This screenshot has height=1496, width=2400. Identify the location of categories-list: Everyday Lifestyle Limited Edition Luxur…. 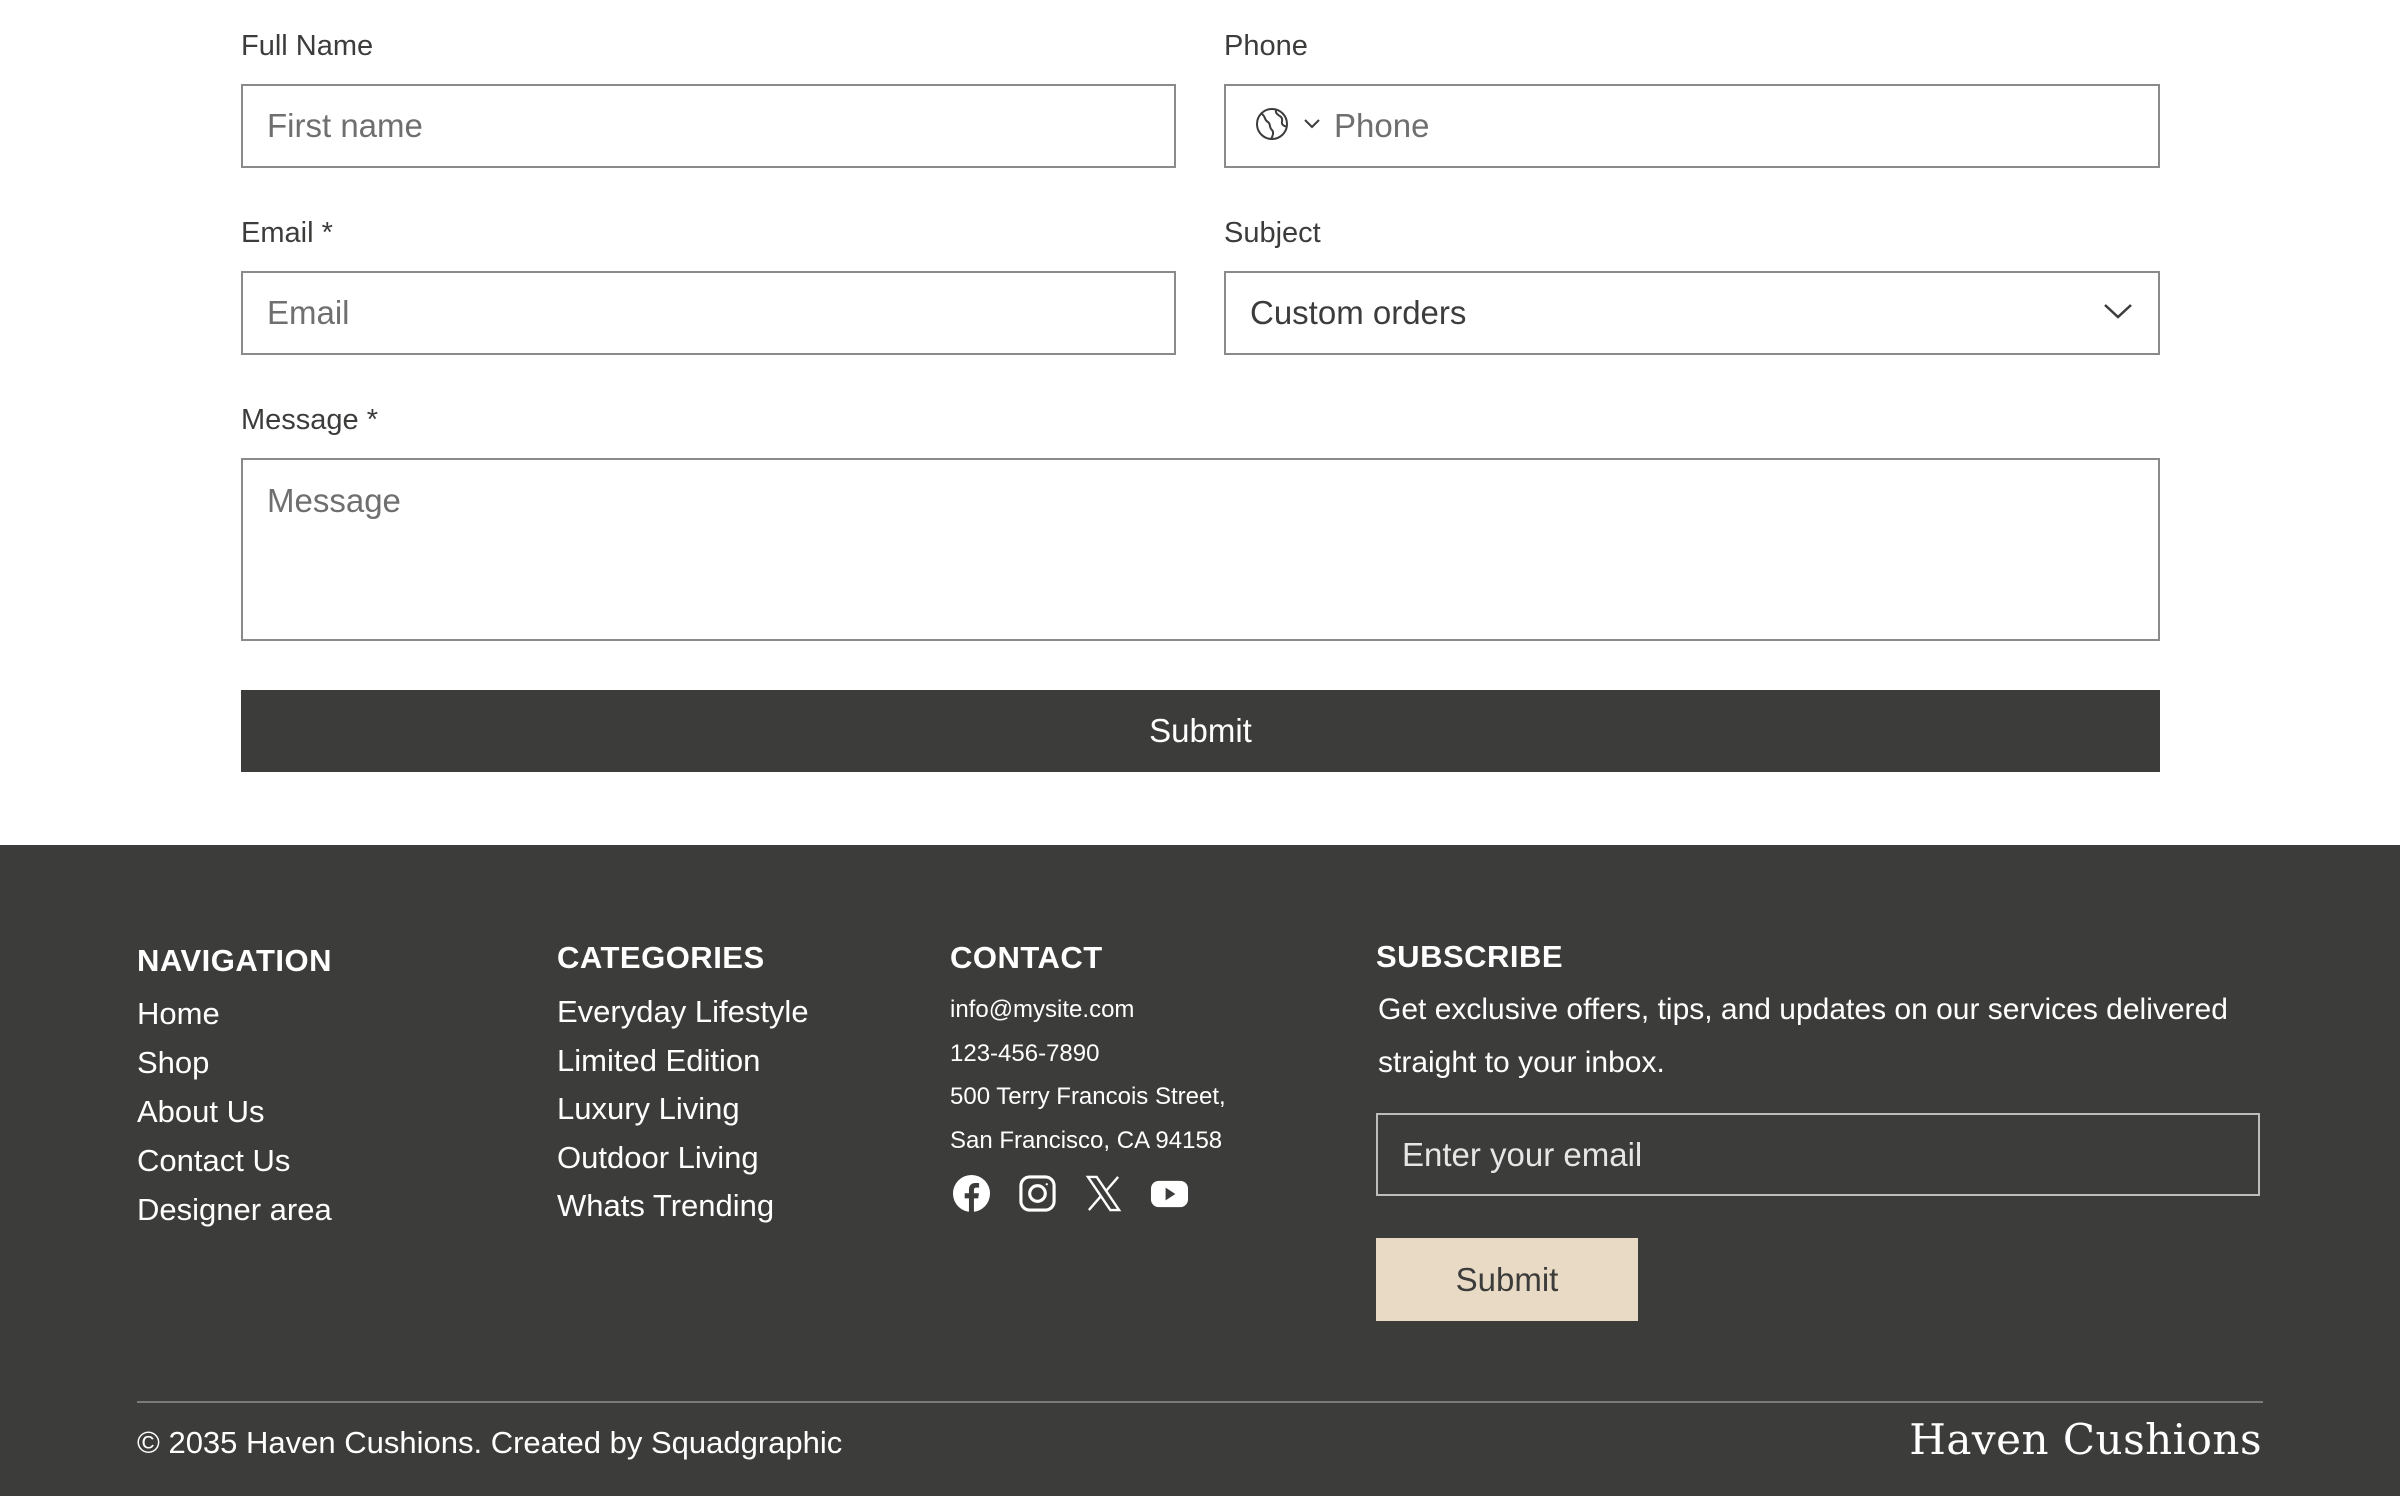
(683, 1111).